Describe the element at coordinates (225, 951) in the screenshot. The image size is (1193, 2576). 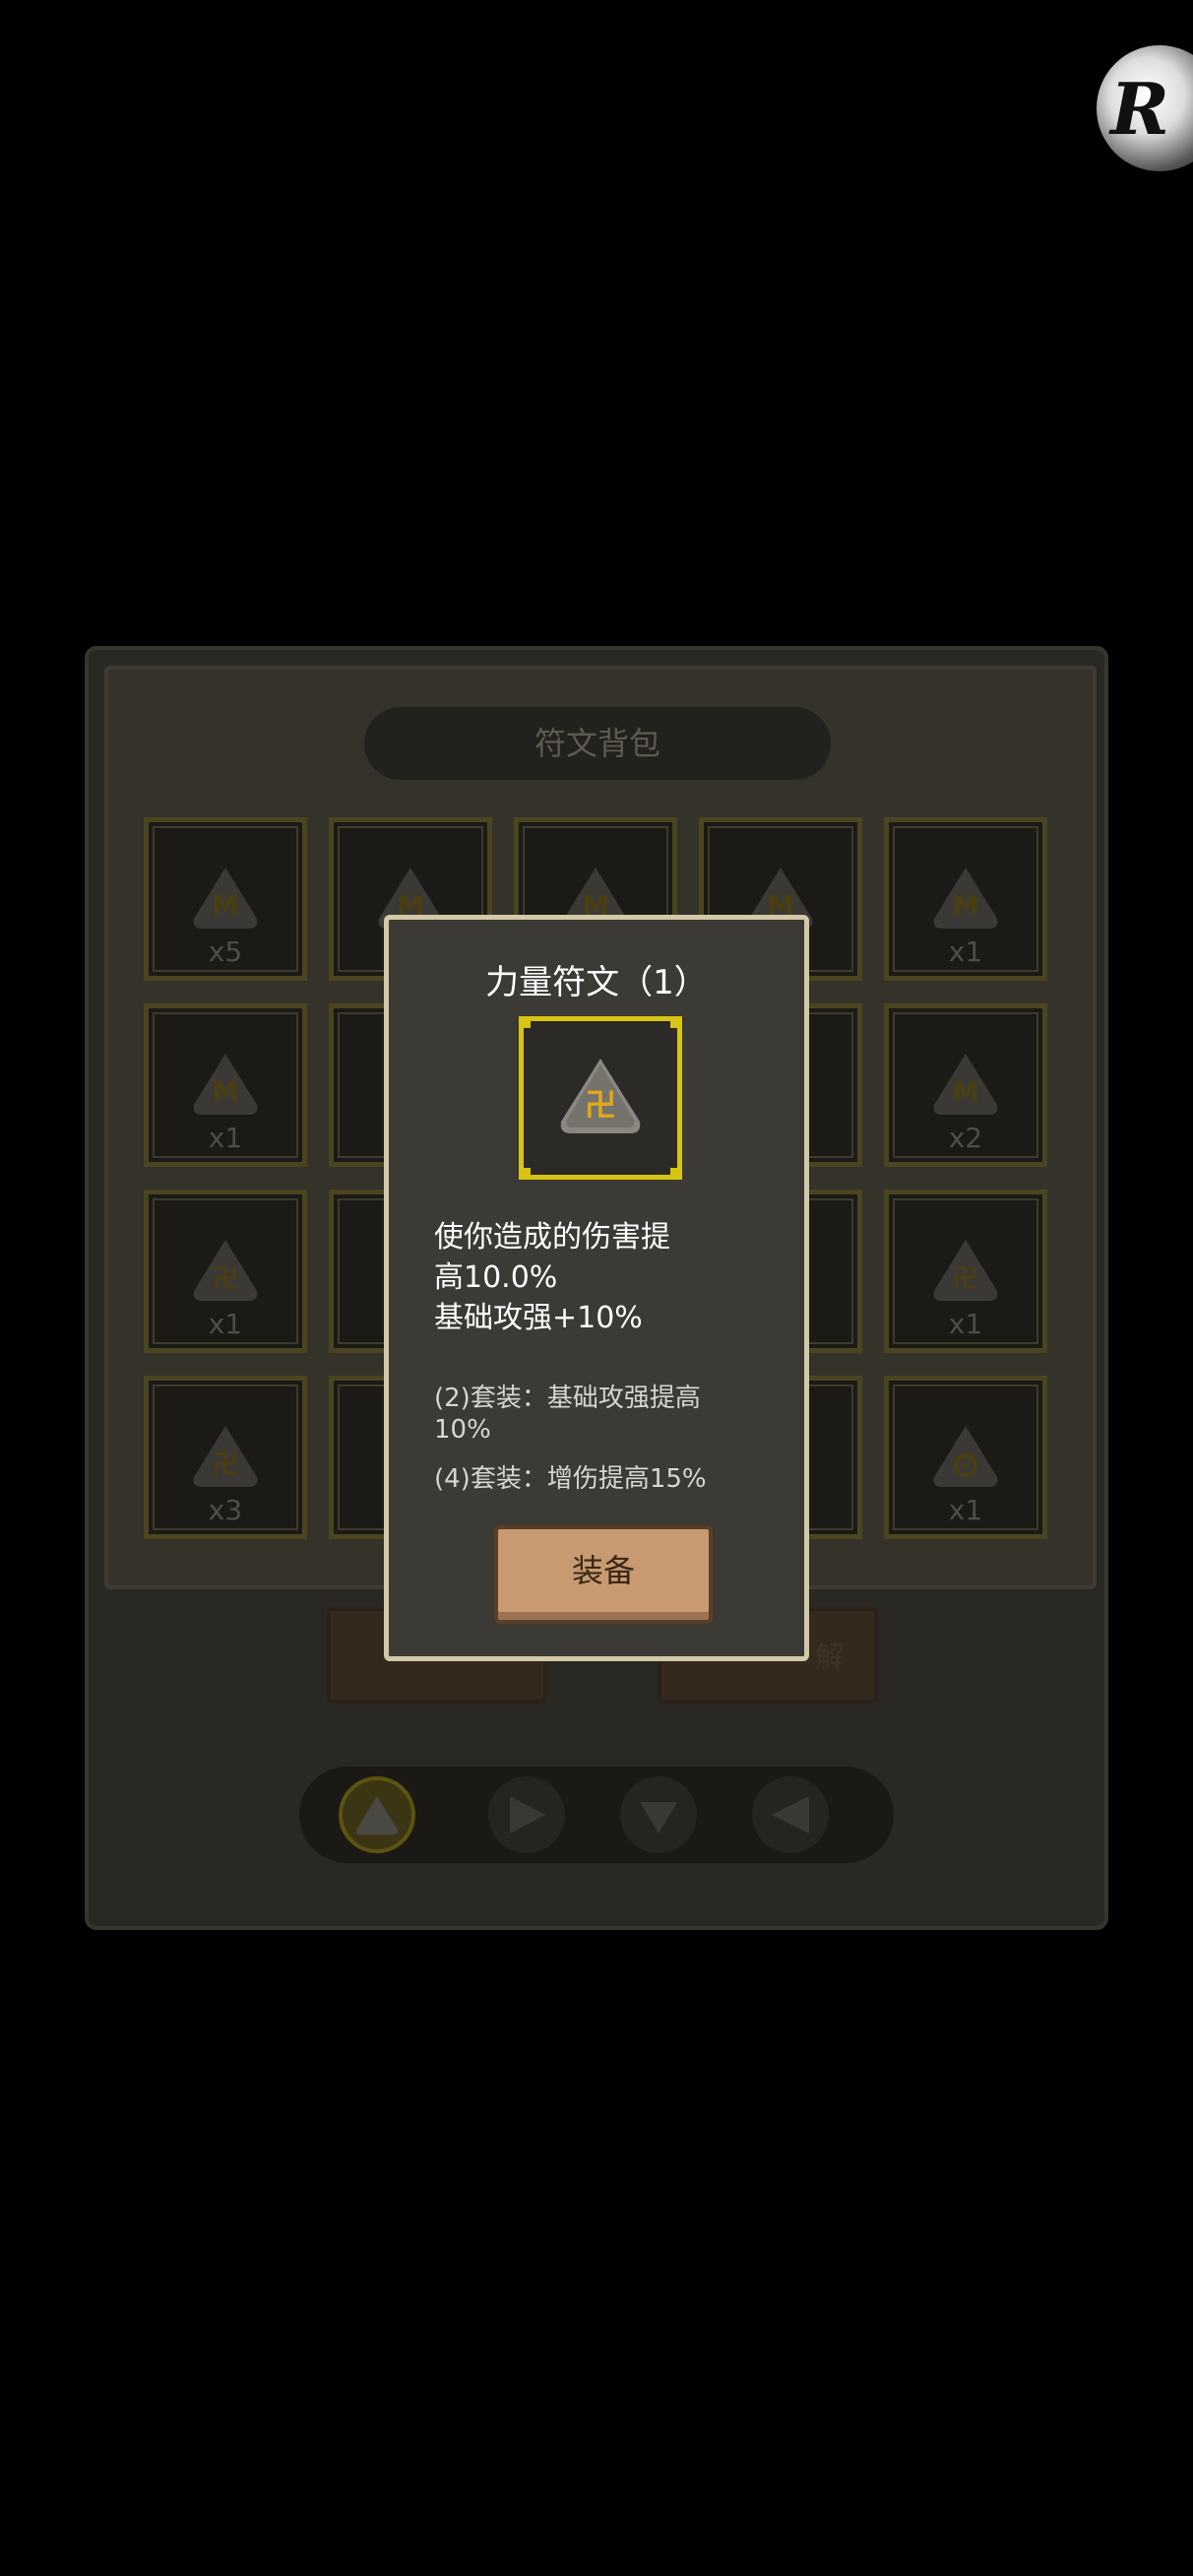
I see `rune-count: x5` at that location.